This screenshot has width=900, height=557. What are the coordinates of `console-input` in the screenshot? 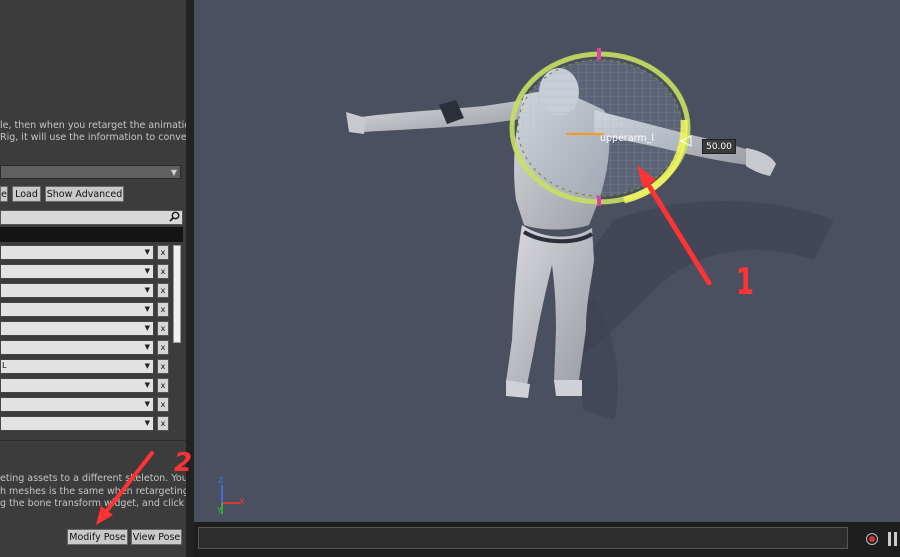 It's located at (523, 538).